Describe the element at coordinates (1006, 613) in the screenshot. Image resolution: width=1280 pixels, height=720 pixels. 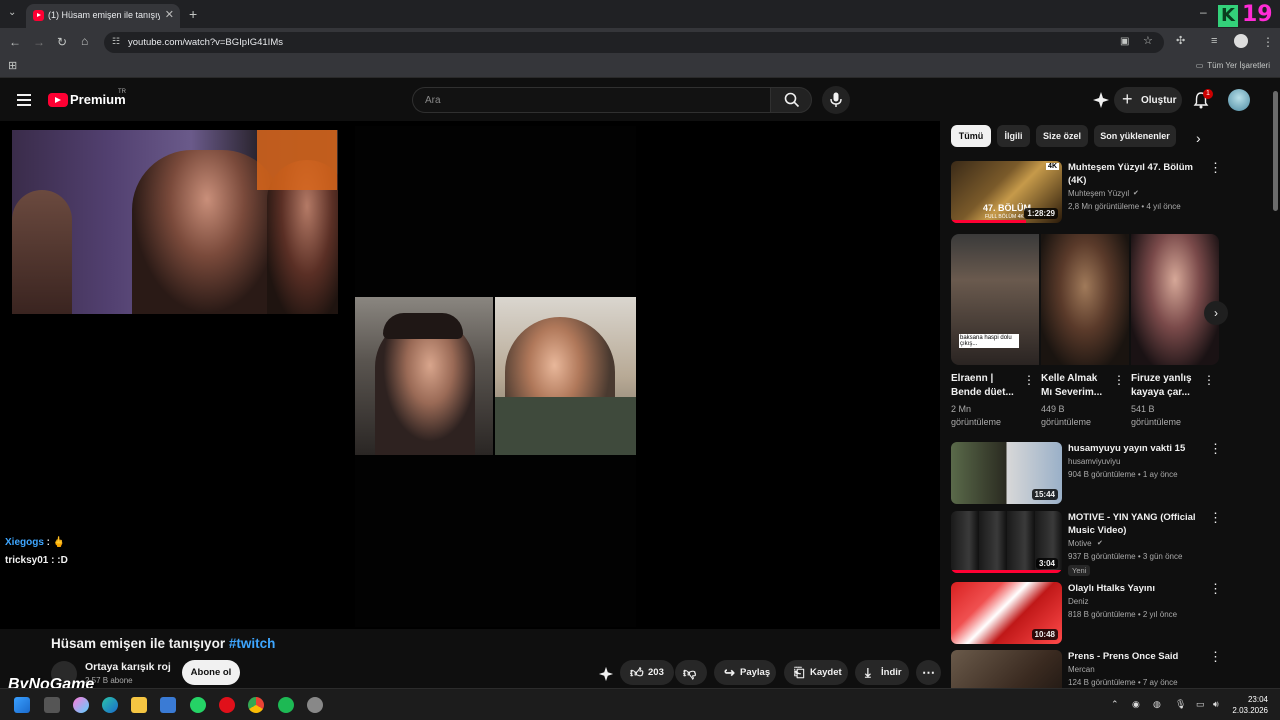
I see `video-thumbnail: 10:48` at that location.